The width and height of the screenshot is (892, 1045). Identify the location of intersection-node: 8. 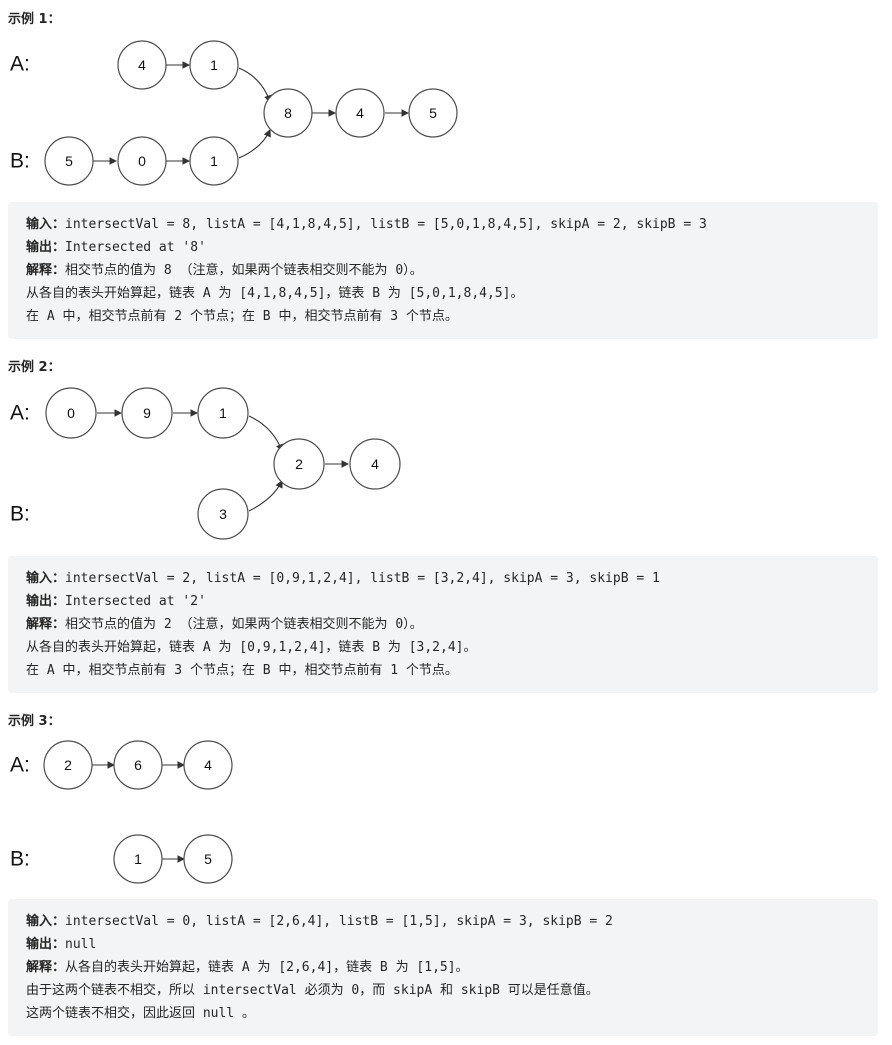
(288, 113).